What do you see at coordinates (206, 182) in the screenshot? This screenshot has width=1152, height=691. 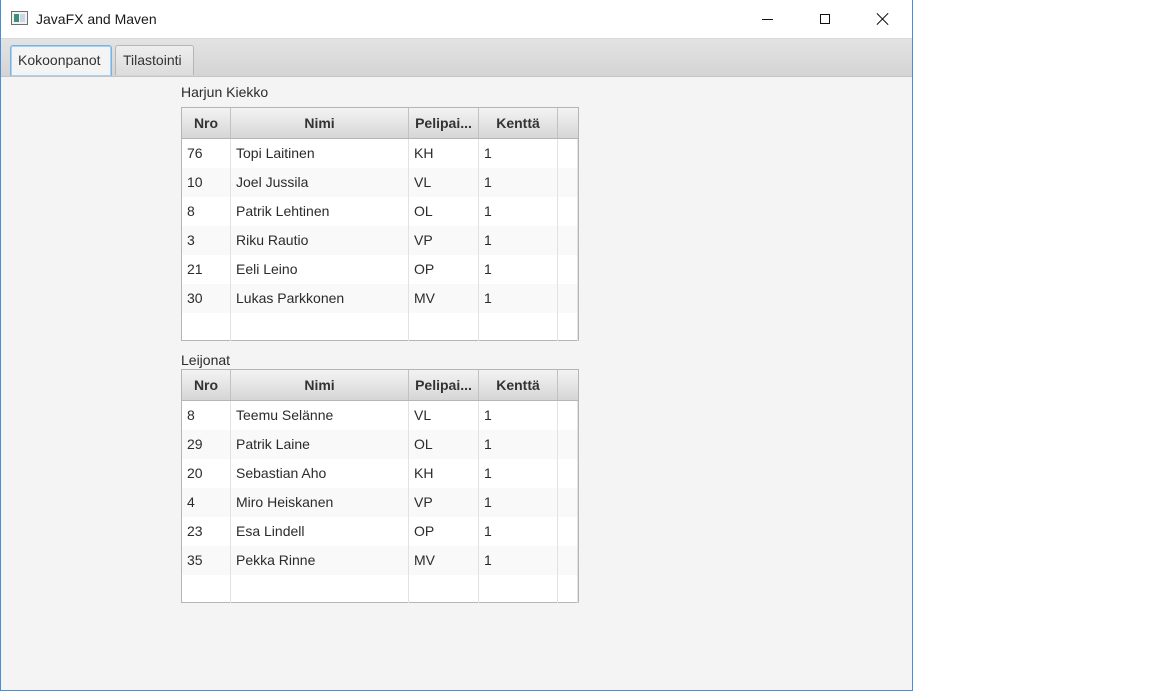 I see `cell-nro: 10` at bounding box center [206, 182].